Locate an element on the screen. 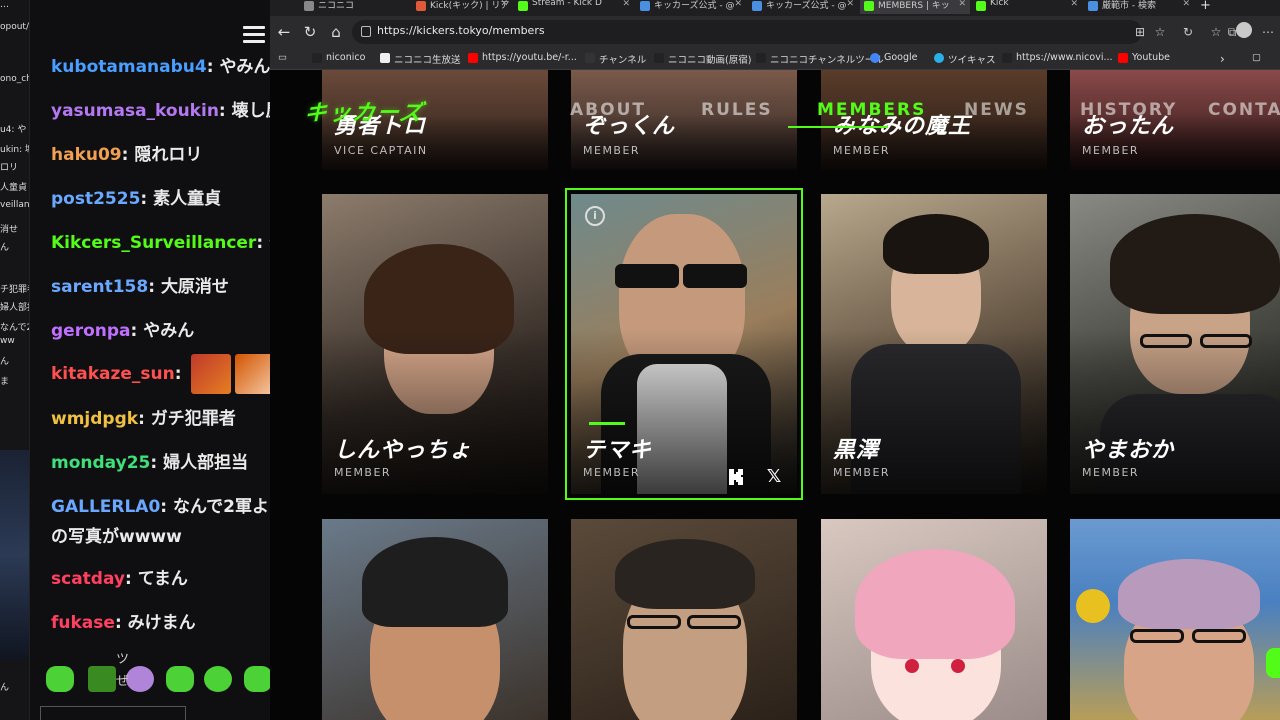 This screenshot has height=720, width=1280. nav-news: NEWS is located at coordinates (996, 110).